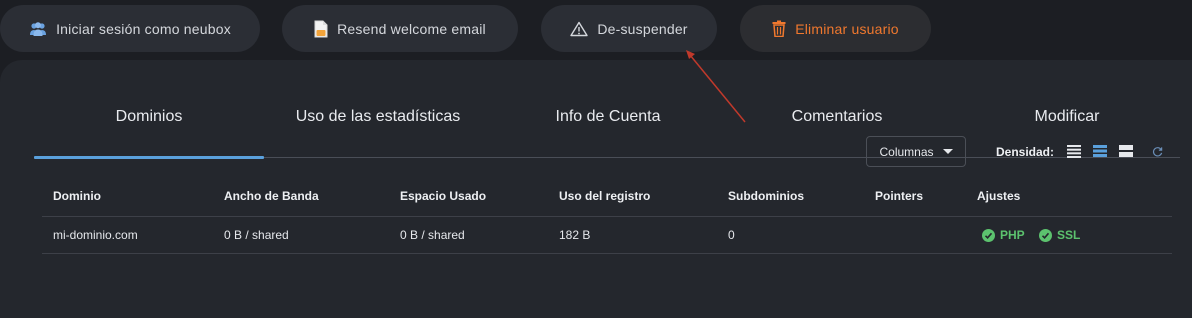 This screenshot has height=318, width=1192. I want to click on ssl-label: SSL, so click(1069, 235).